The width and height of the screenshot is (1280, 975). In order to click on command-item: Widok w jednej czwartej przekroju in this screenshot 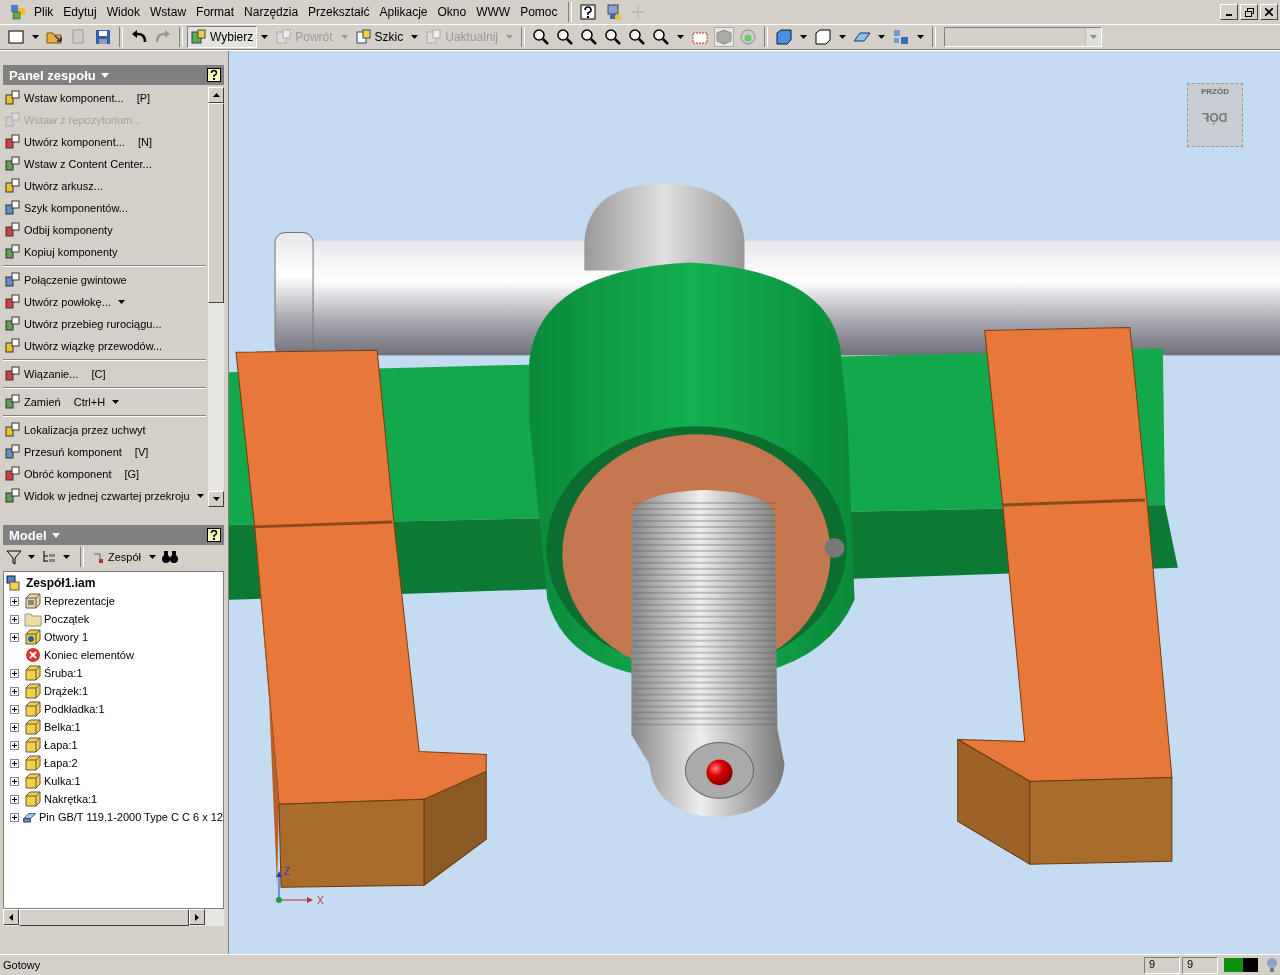, I will do `click(105, 496)`.